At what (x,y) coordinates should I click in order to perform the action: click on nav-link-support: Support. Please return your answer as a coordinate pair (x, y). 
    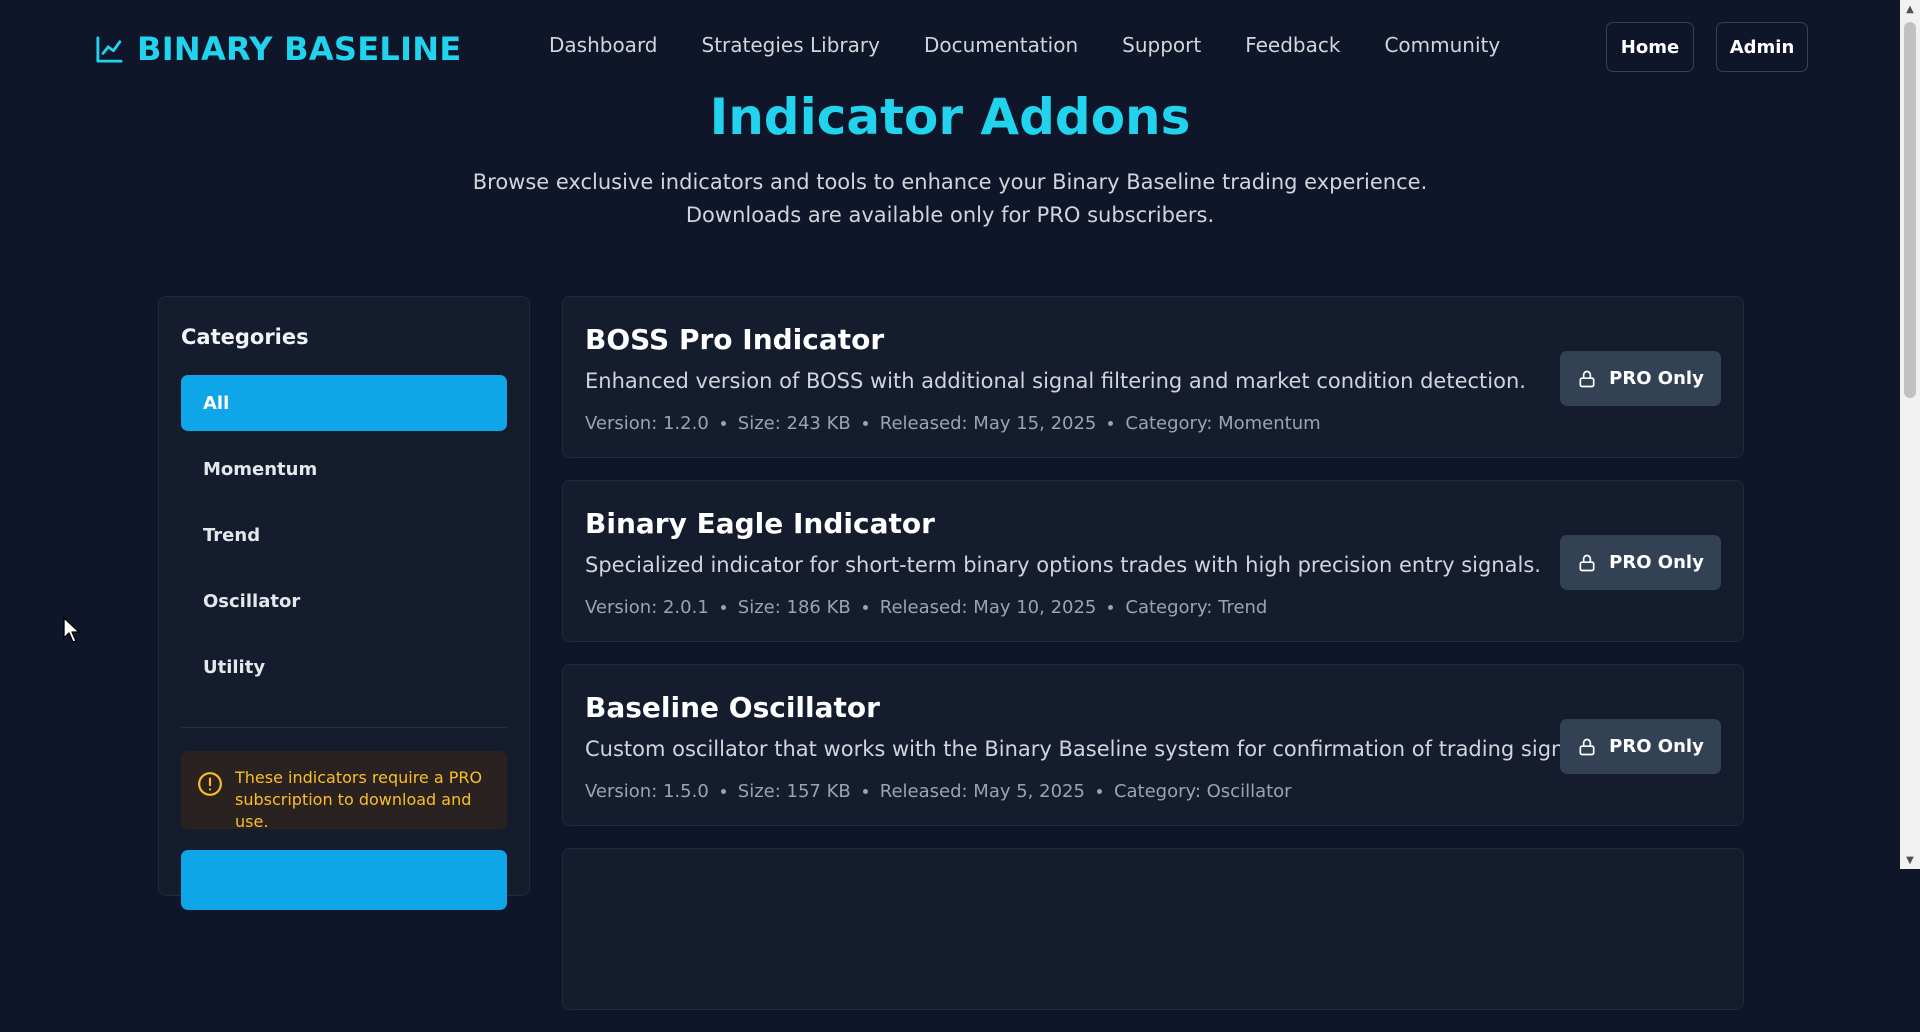
    Looking at the image, I should click on (1161, 45).